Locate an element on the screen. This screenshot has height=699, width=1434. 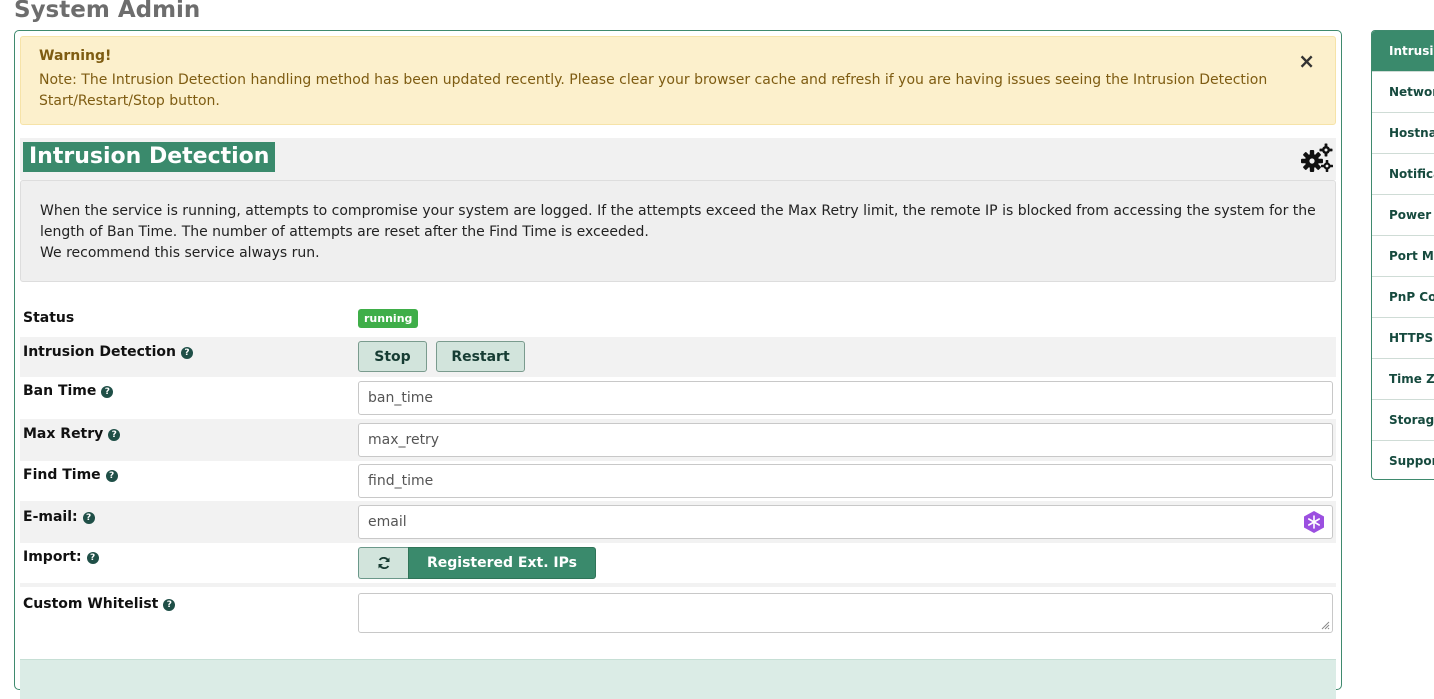
sidebar-item-hostname: Hostname is located at coordinates (1403, 133).